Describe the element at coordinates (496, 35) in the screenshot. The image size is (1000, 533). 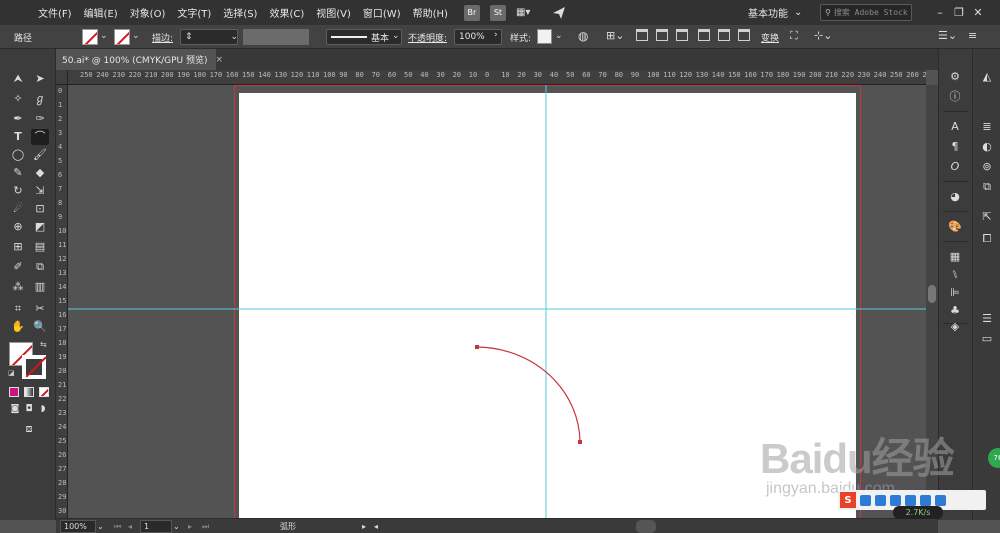
I see `chevron-right-icon: ›` at that location.